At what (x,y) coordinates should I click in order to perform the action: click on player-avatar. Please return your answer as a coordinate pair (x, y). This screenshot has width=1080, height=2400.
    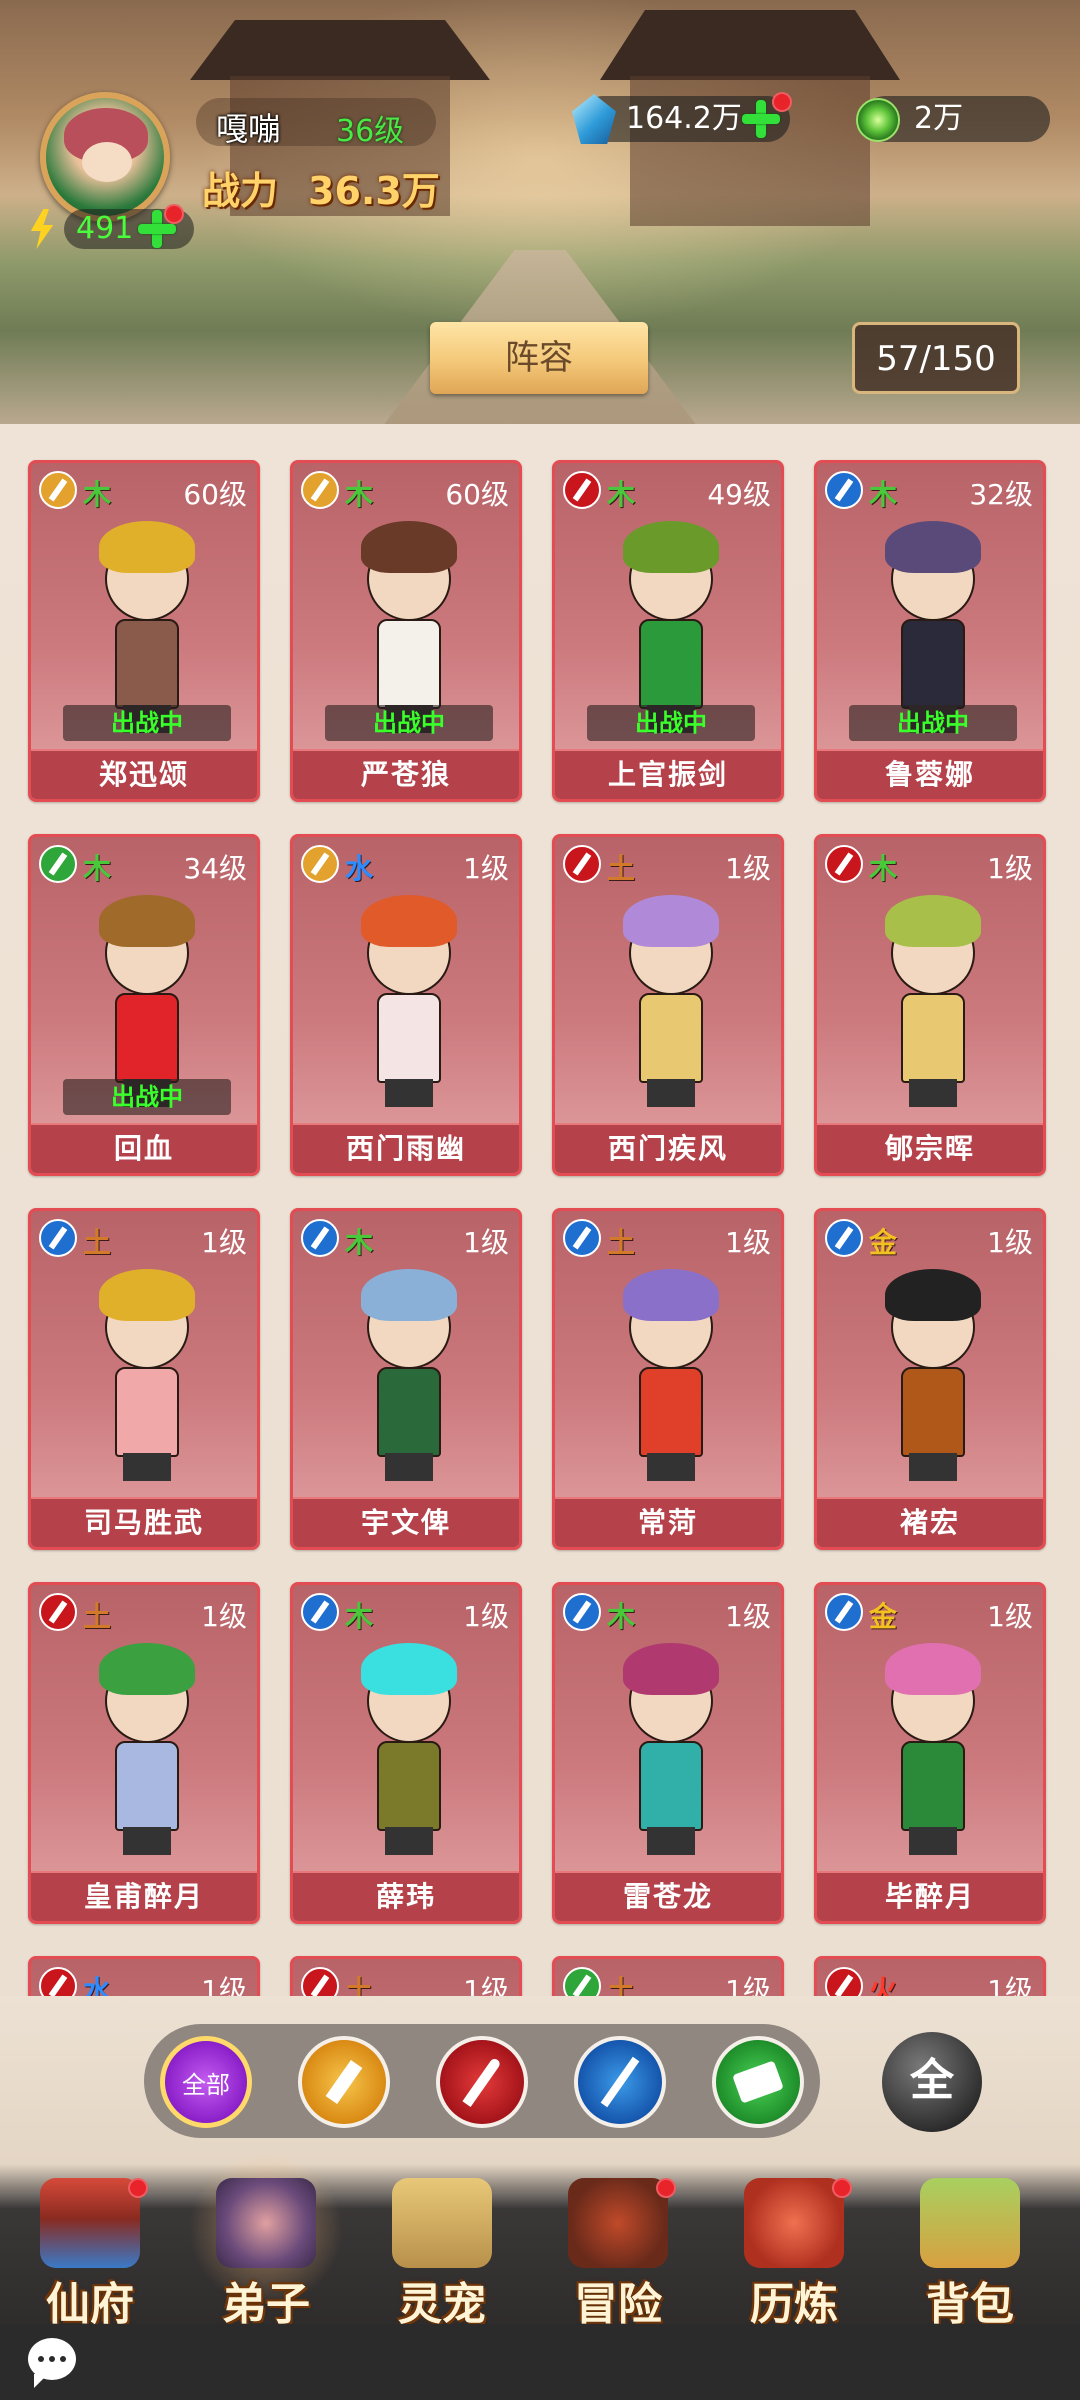
    Looking at the image, I should click on (105, 157).